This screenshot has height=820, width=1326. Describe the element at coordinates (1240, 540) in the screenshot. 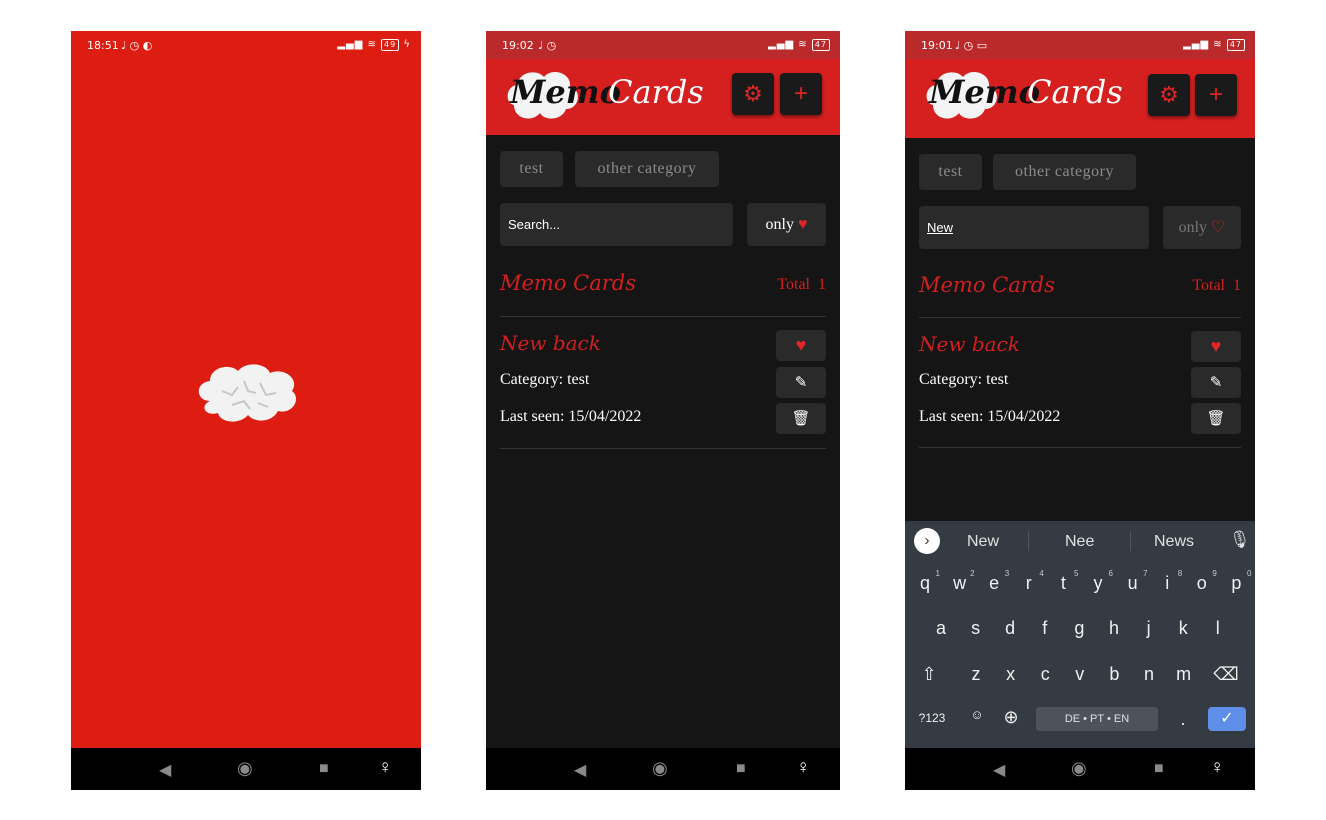

I see `microphone-icon: 🎙` at that location.